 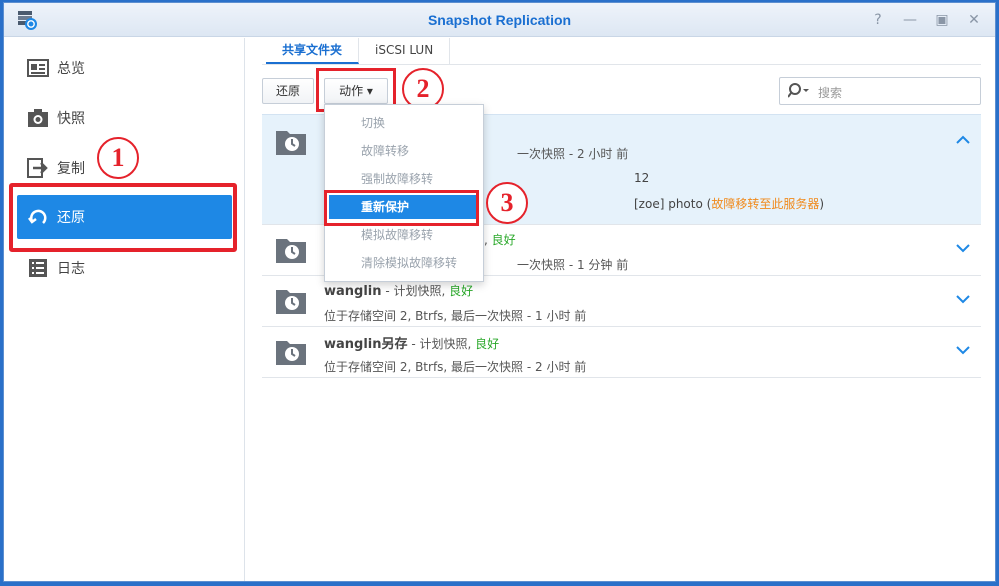 I want to click on restore-icon, so click(x=37, y=216).